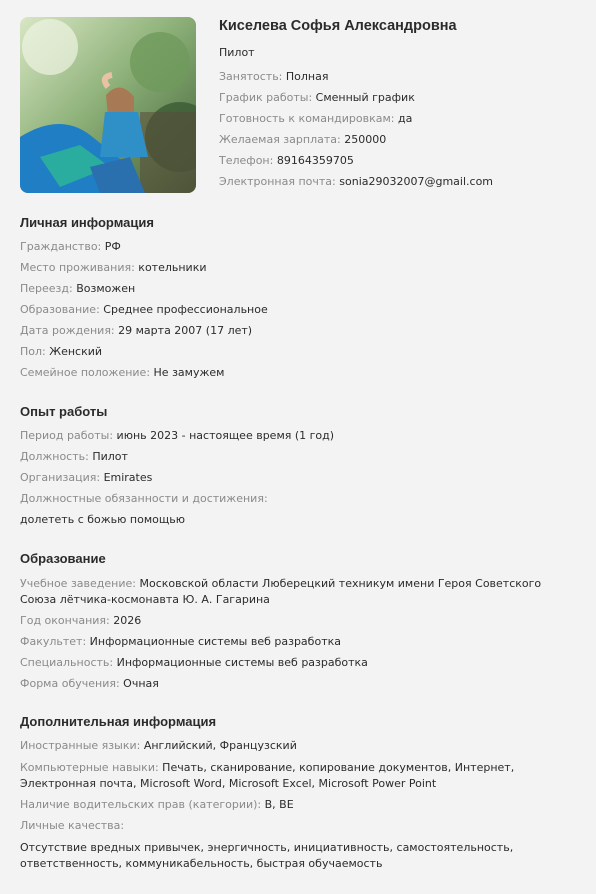  I want to click on phone-value: 89164359705, so click(315, 160).